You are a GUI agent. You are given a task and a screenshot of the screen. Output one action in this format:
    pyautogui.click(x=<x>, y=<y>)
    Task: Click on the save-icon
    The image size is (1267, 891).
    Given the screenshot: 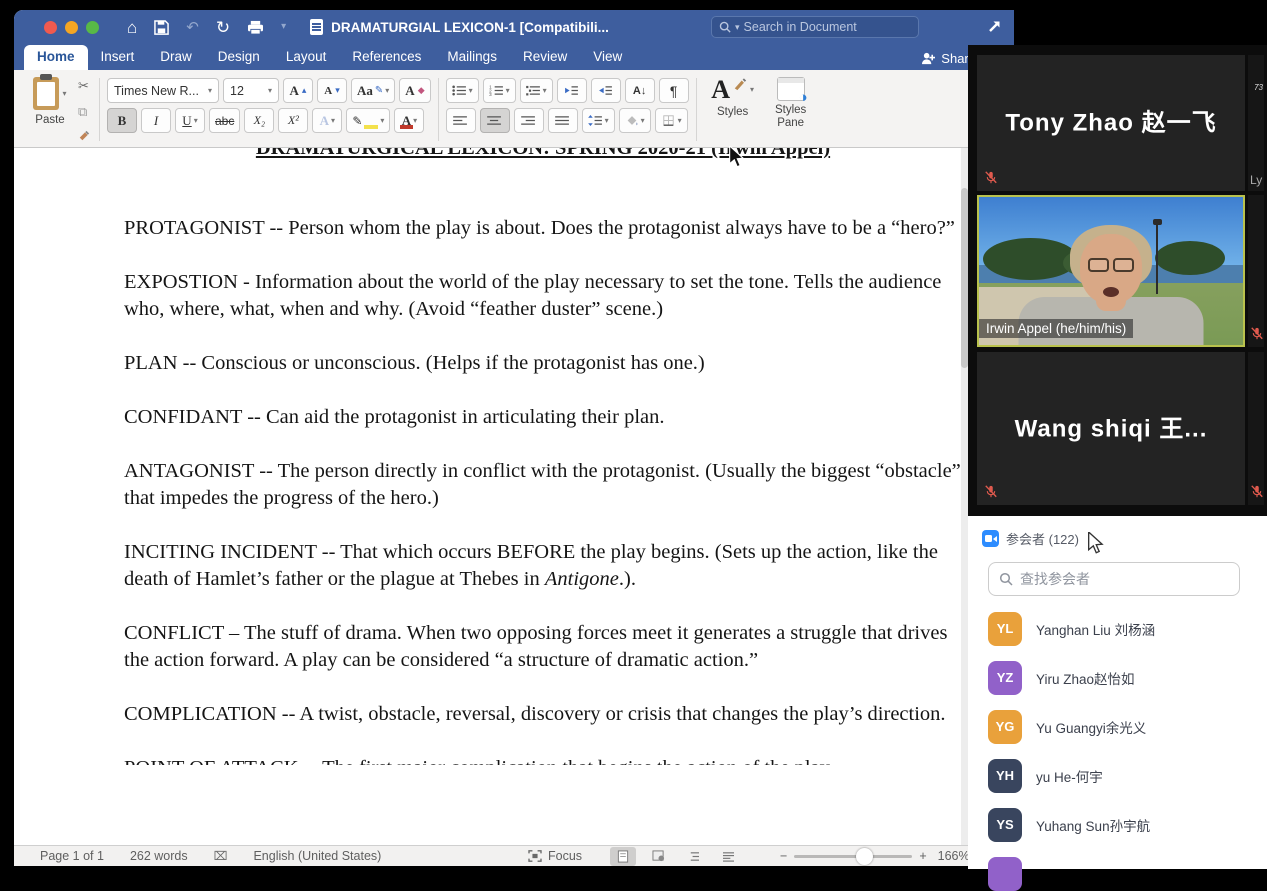 What is the action you would take?
    pyautogui.click(x=162, y=27)
    